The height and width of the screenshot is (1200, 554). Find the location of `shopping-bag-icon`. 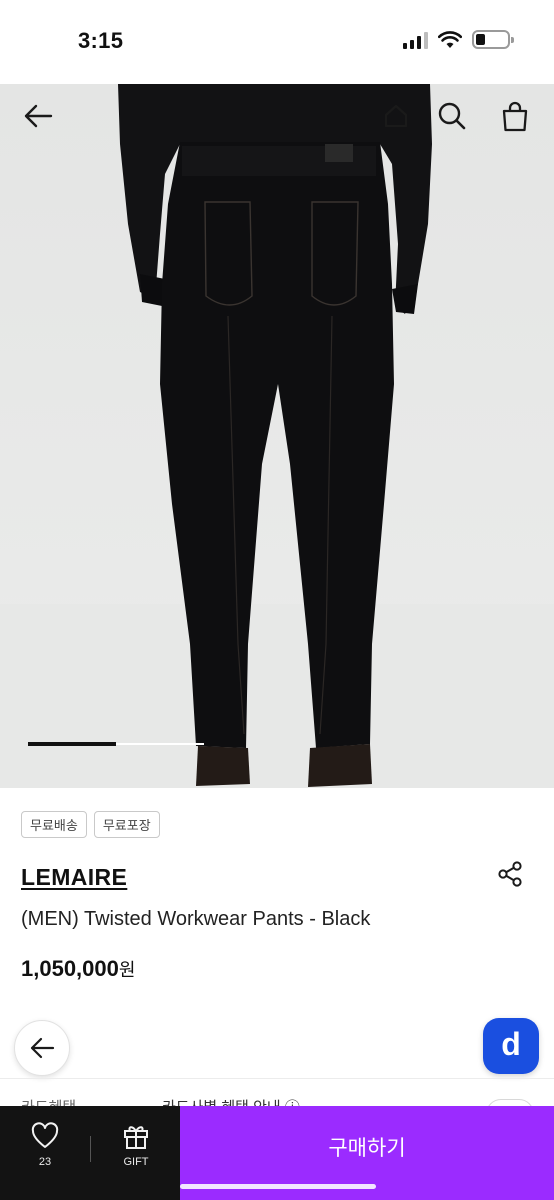

shopping-bag-icon is located at coordinates (515, 116).